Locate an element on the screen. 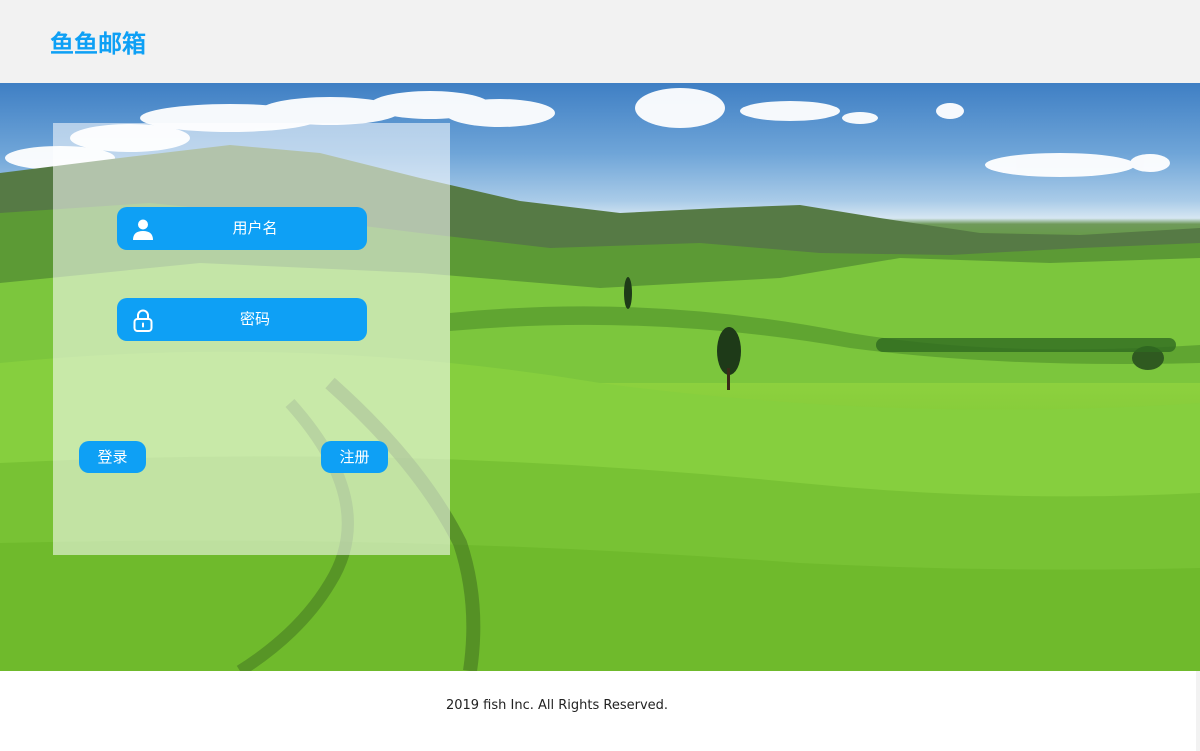 The height and width of the screenshot is (751, 1200). password-field: 密码 is located at coordinates (242, 319).